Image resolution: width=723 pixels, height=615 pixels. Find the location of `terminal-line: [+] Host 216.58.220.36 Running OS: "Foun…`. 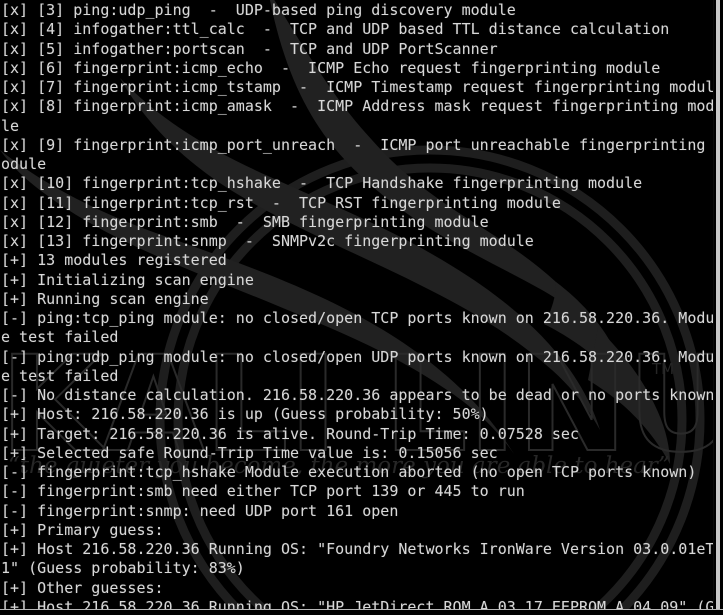

terminal-line: [+] Host 216.58.220.36 Running OS: "Foun… is located at coordinates (362, 549).